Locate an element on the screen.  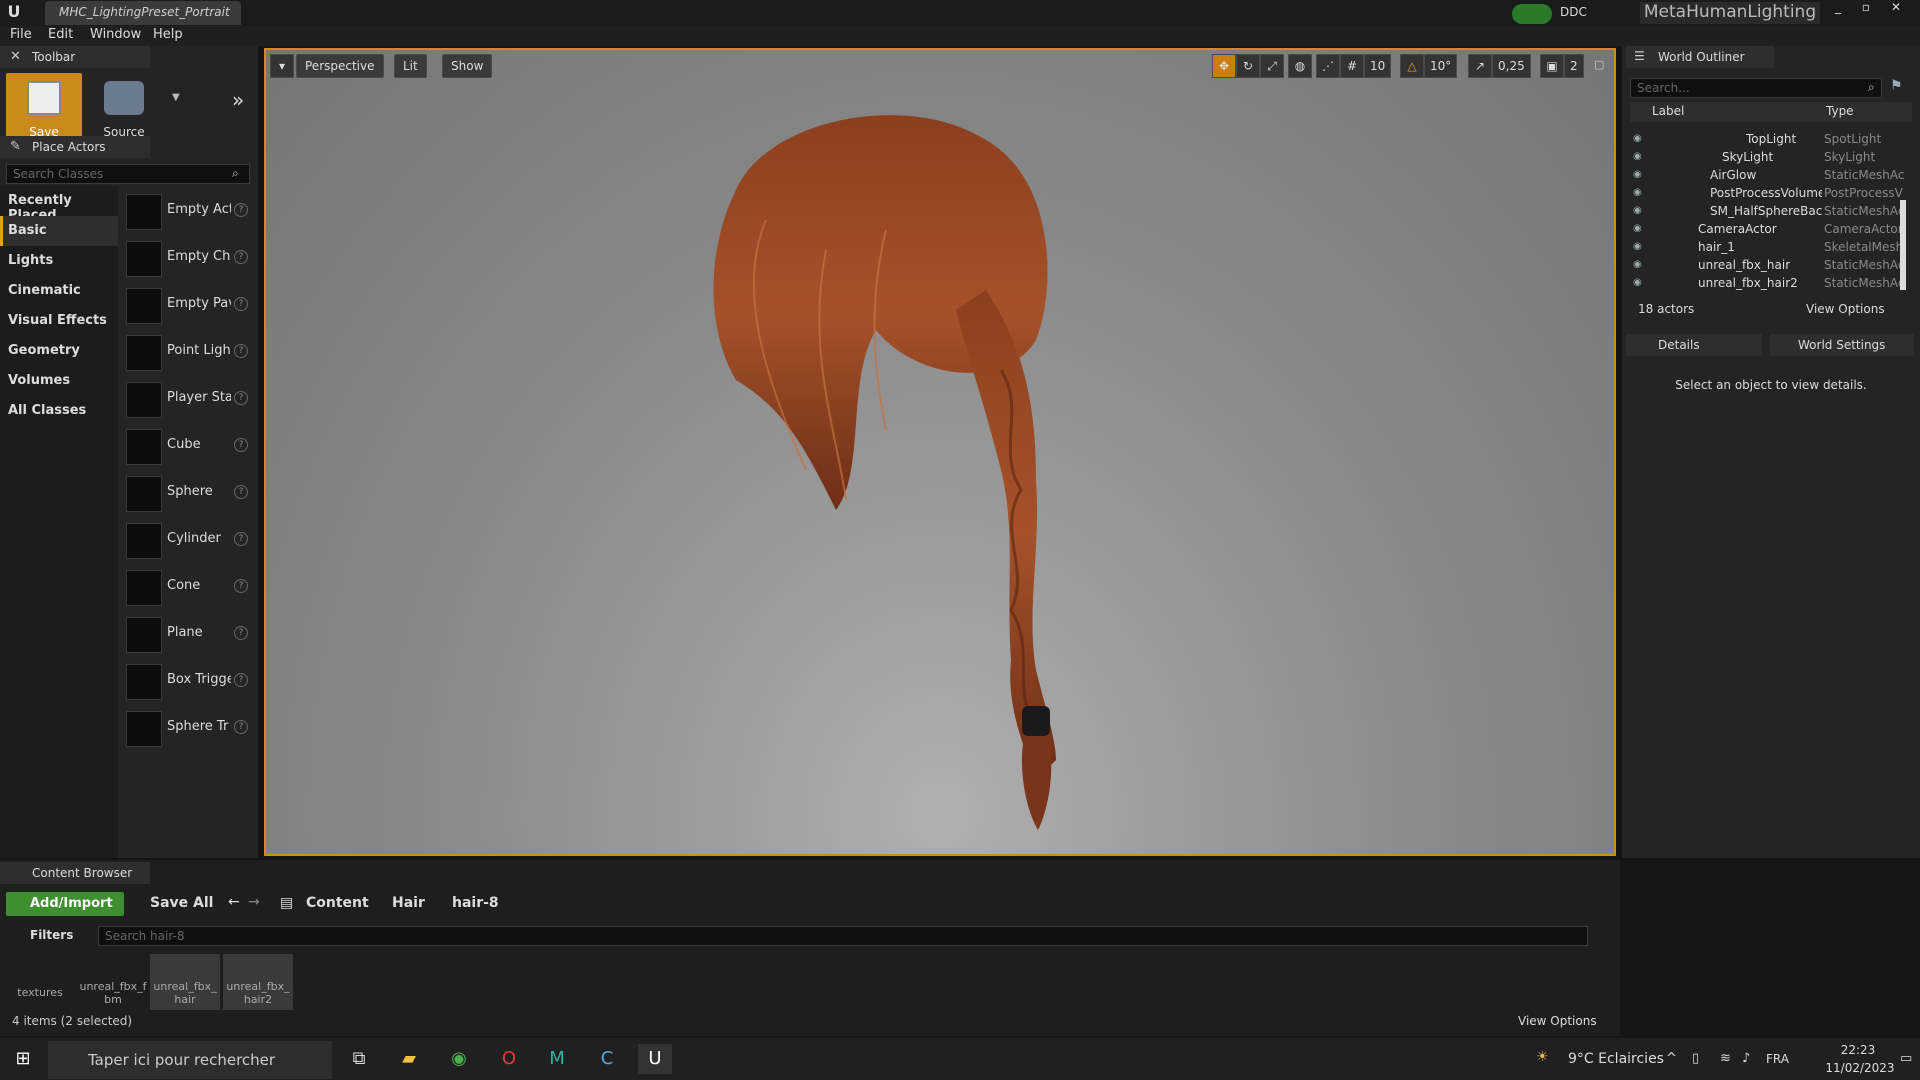
breadcrumb-hair-8: hair-8 is located at coordinates (475, 903).